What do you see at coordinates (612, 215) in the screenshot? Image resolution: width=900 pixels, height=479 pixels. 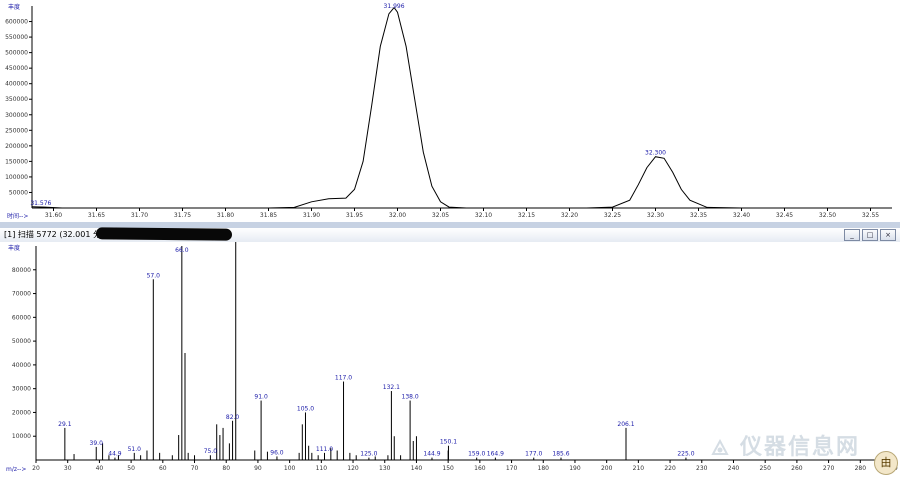 I see `x-tick-label: 32.25` at bounding box center [612, 215].